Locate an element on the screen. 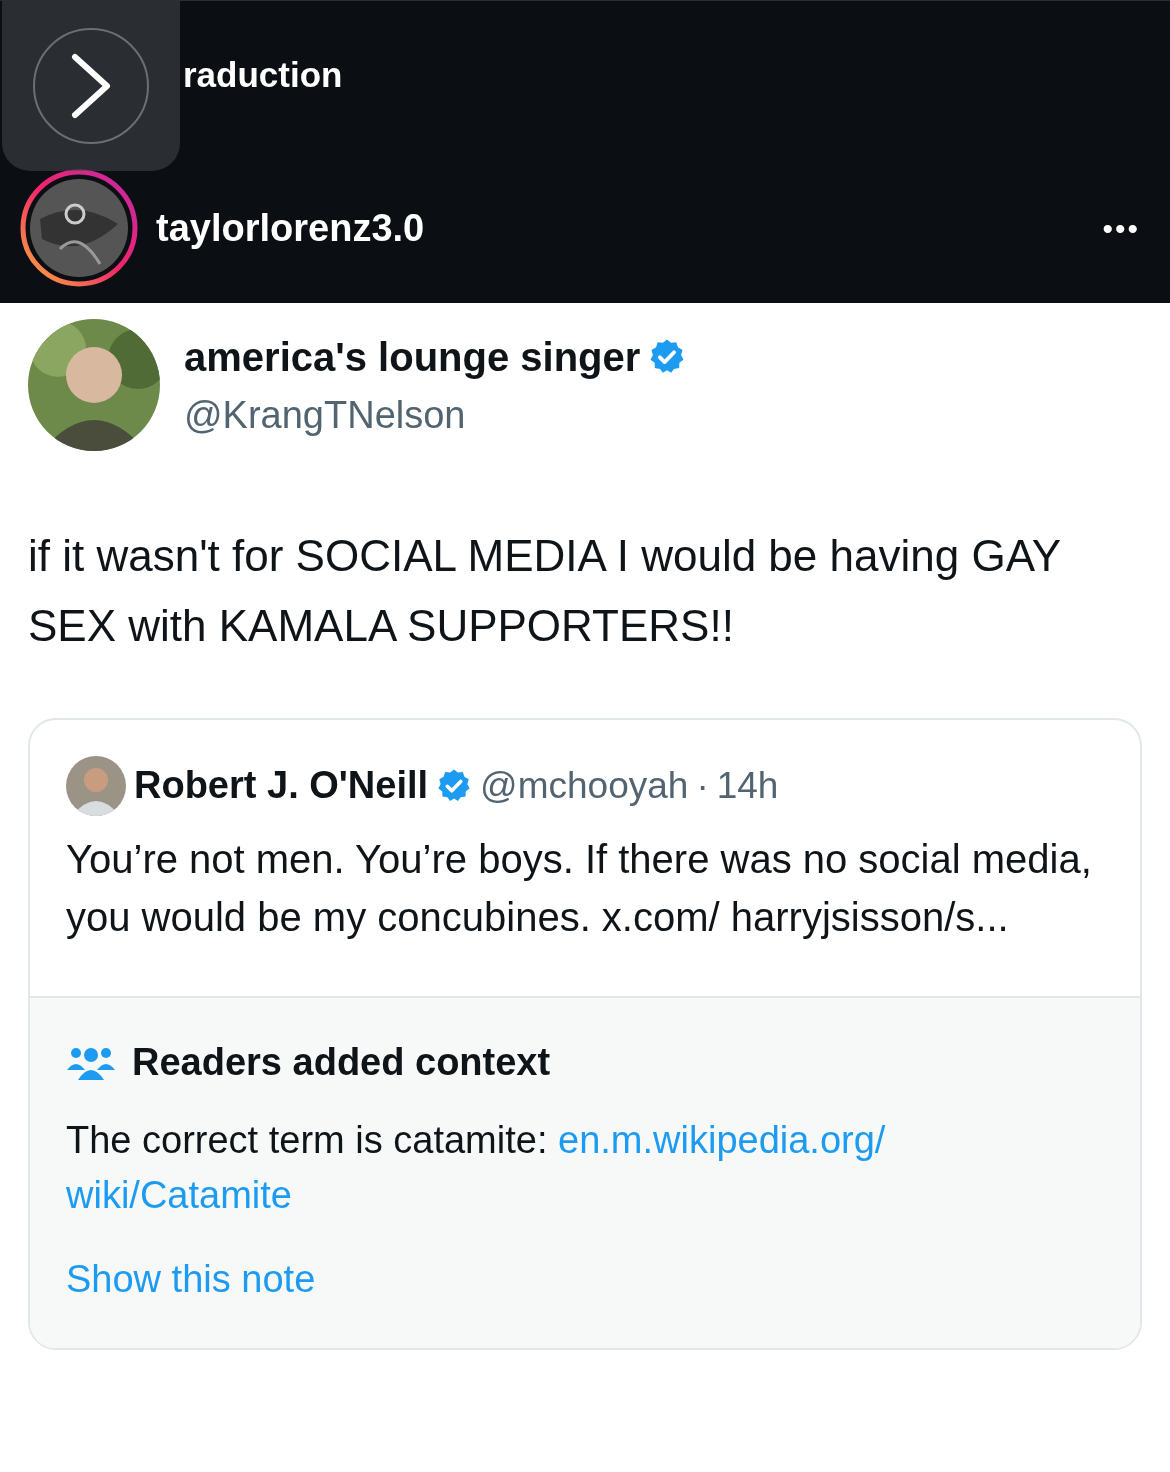 This screenshot has height=1472, width=1170. note-title: Readers added context is located at coordinates (341, 1062).